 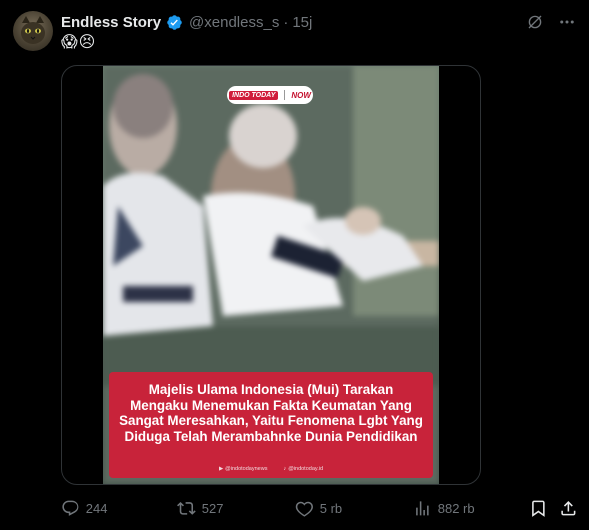 I want to click on action-bar: 244 527 5 rb 882 rb, so click(x=321, y=508).